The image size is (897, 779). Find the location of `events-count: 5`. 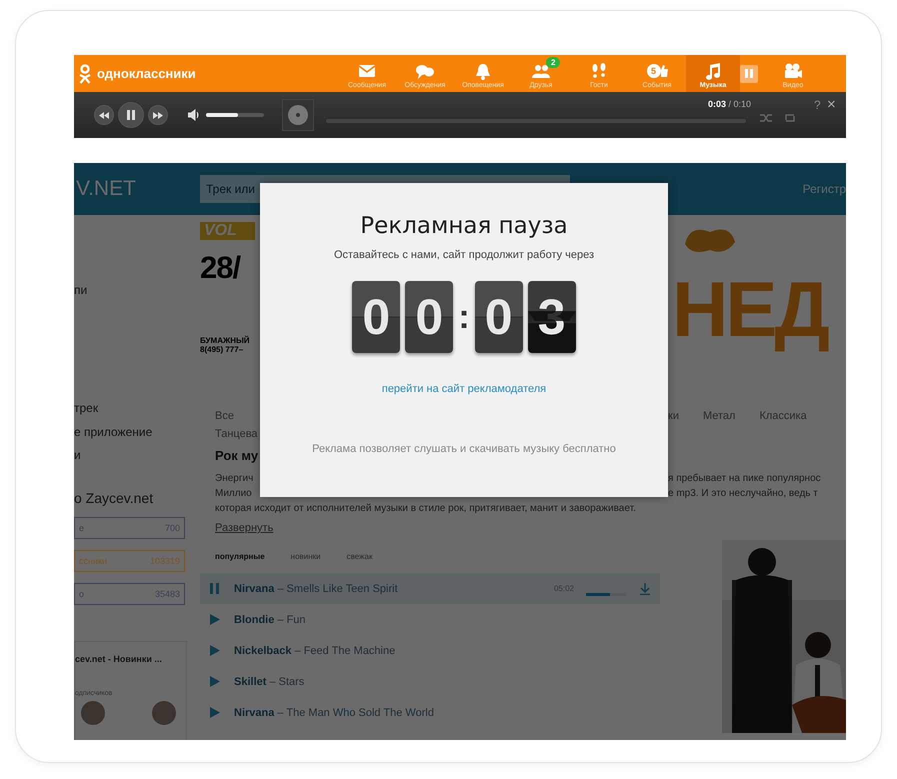

events-count: 5 is located at coordinates (653, 71).